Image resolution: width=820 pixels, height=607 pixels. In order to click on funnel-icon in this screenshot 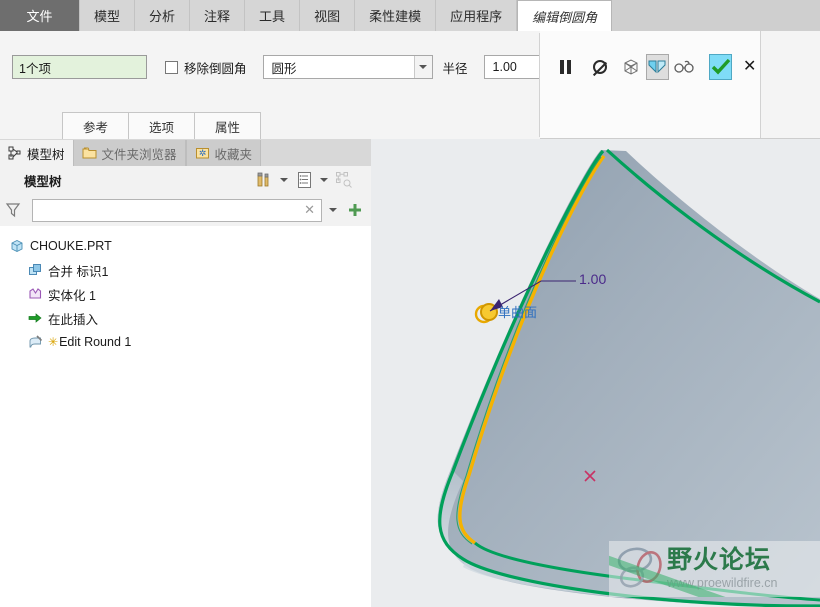, I will do `click(13, 210)`.